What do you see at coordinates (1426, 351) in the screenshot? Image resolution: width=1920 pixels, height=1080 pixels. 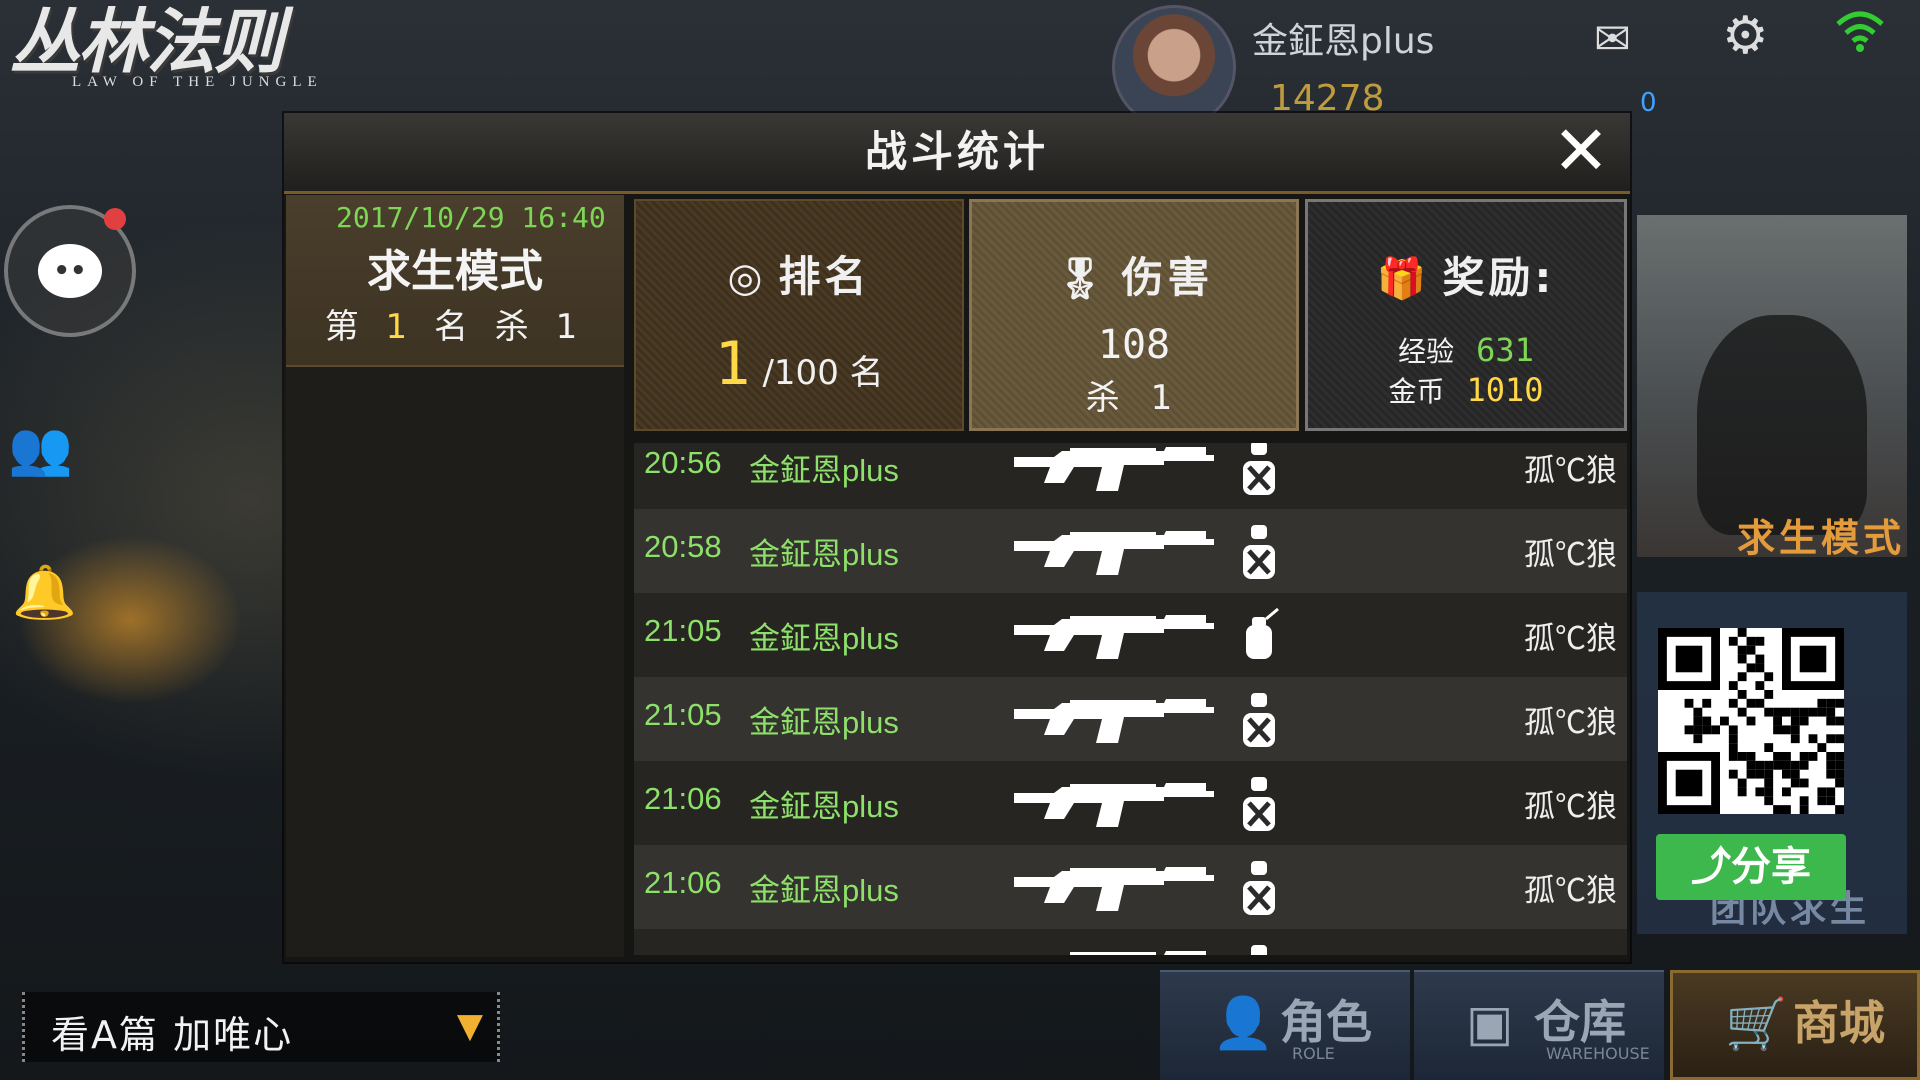 I see `exp-label: 经验` at bounding box center [1426, 351].